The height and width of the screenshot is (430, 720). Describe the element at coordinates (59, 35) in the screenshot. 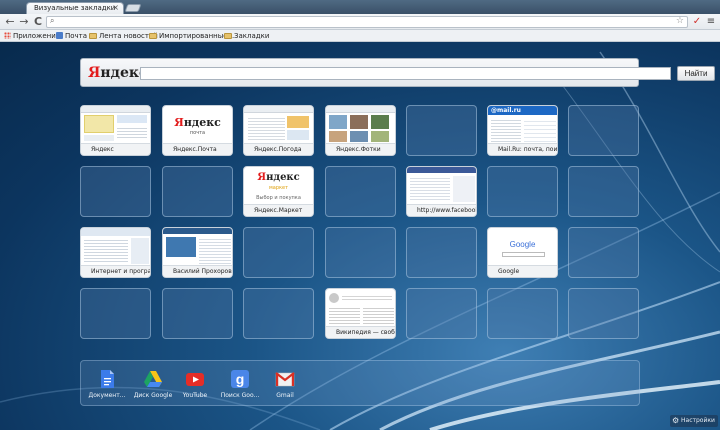

I see `mail-icon` at that location.